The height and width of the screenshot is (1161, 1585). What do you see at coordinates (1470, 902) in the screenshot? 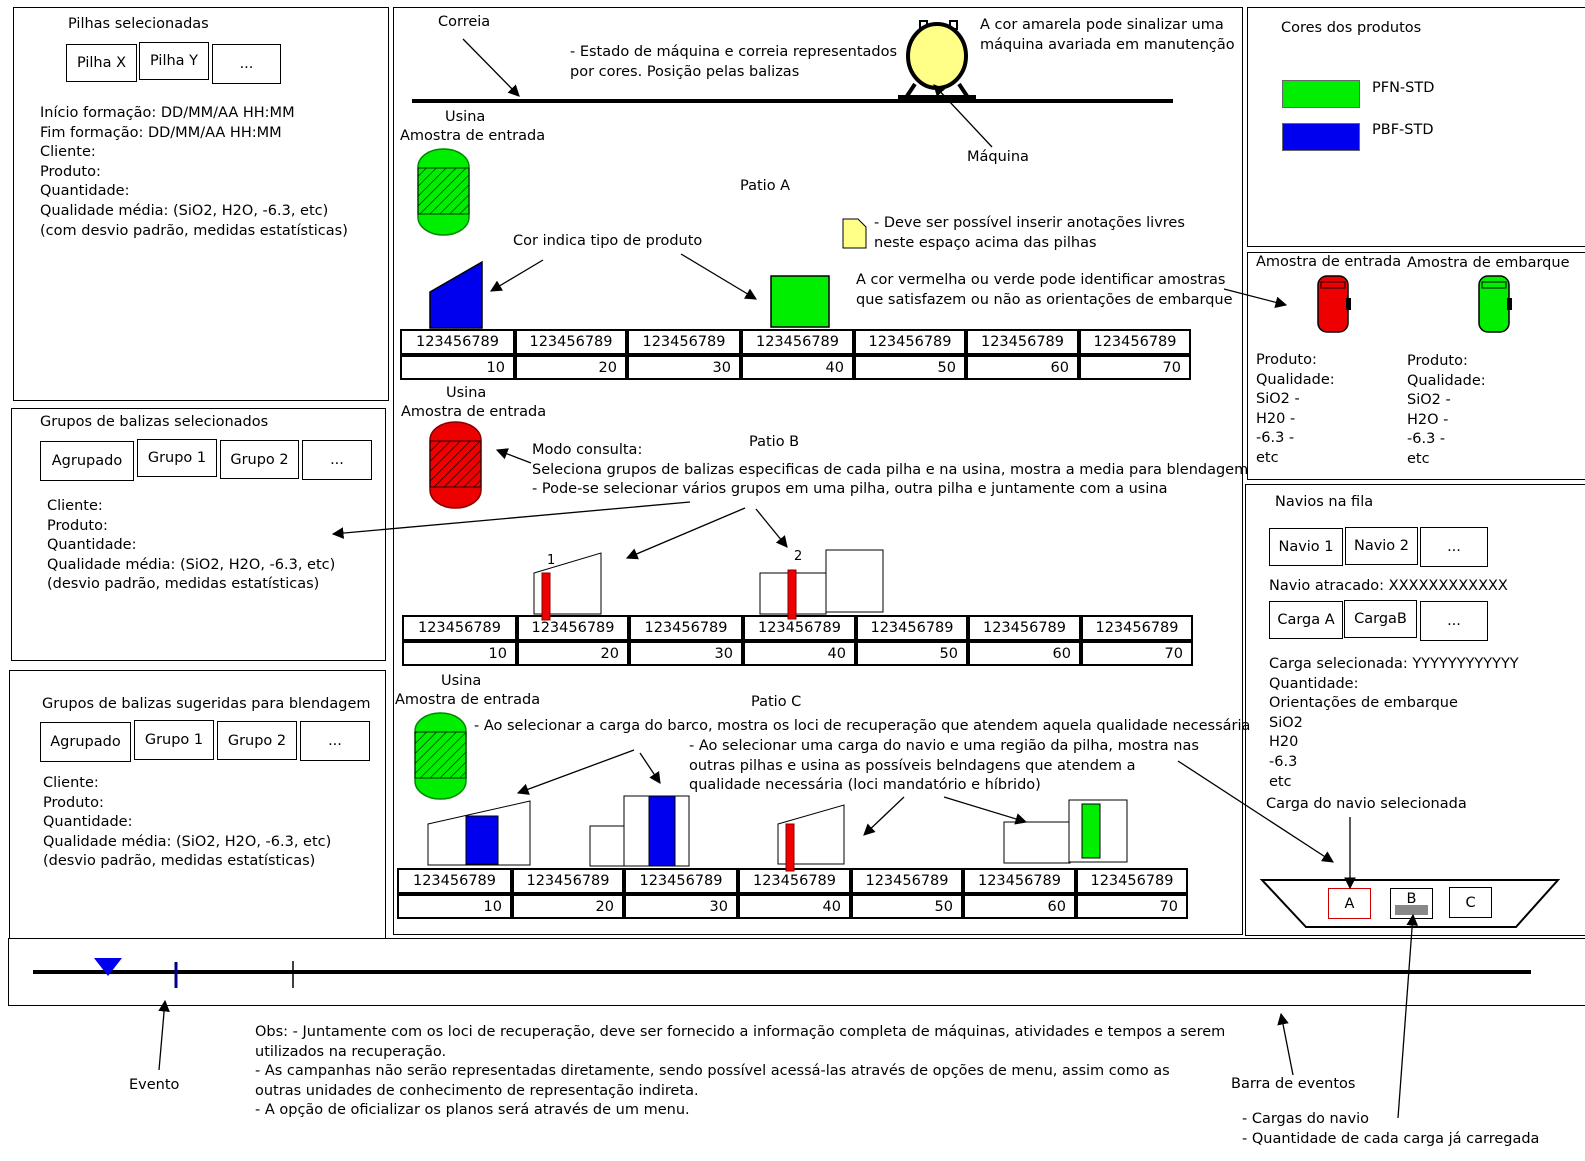
I see `ship-hold-c: C` at bounding box center [1470, 902].